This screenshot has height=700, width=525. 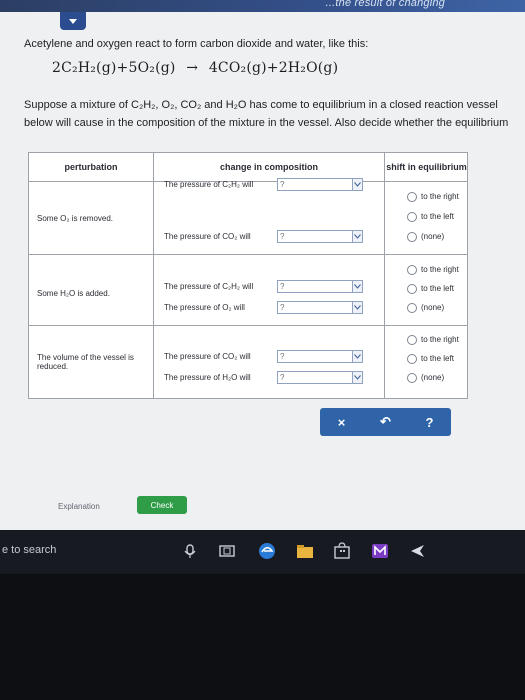 What do you see at coordinates (75, 218) in the screenshot?
I see `perturbation-text: Some O₂ is removed.` at bounding box center [75, 218].